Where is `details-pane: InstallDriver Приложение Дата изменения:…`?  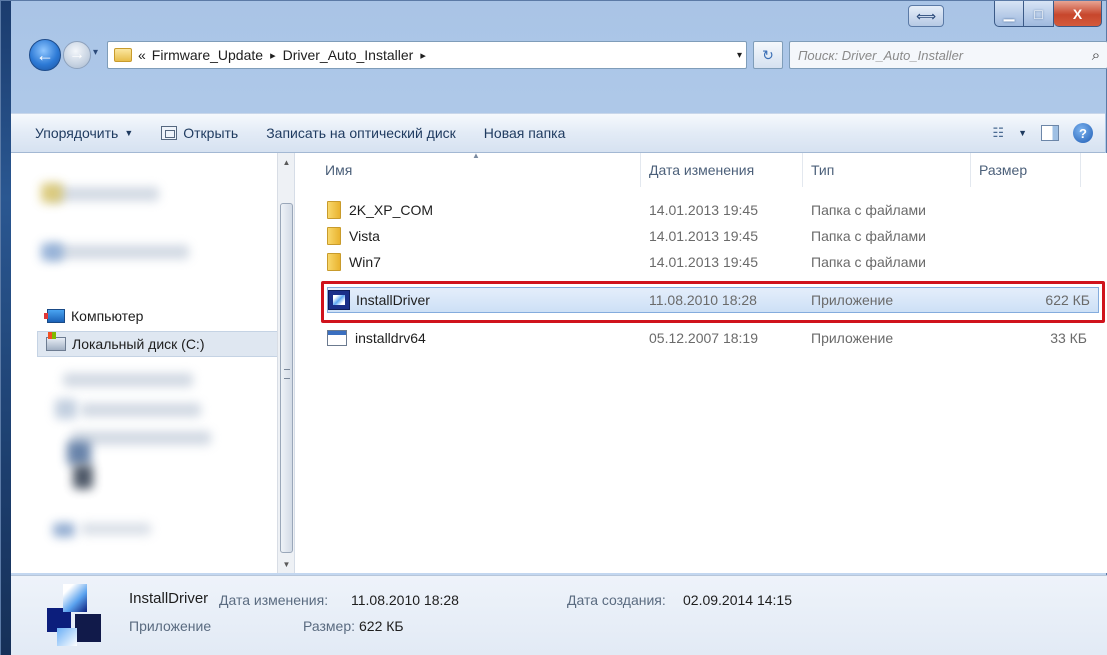 details-pane: InstallDriver Приложение Дата изменения:… is located at coordinates (559, 615).